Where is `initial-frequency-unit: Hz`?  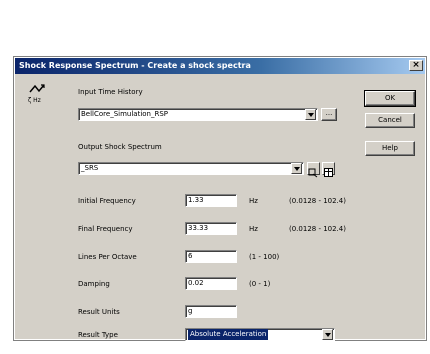
initial-frequency-unit: Hz is located at coordinates (253, 201).